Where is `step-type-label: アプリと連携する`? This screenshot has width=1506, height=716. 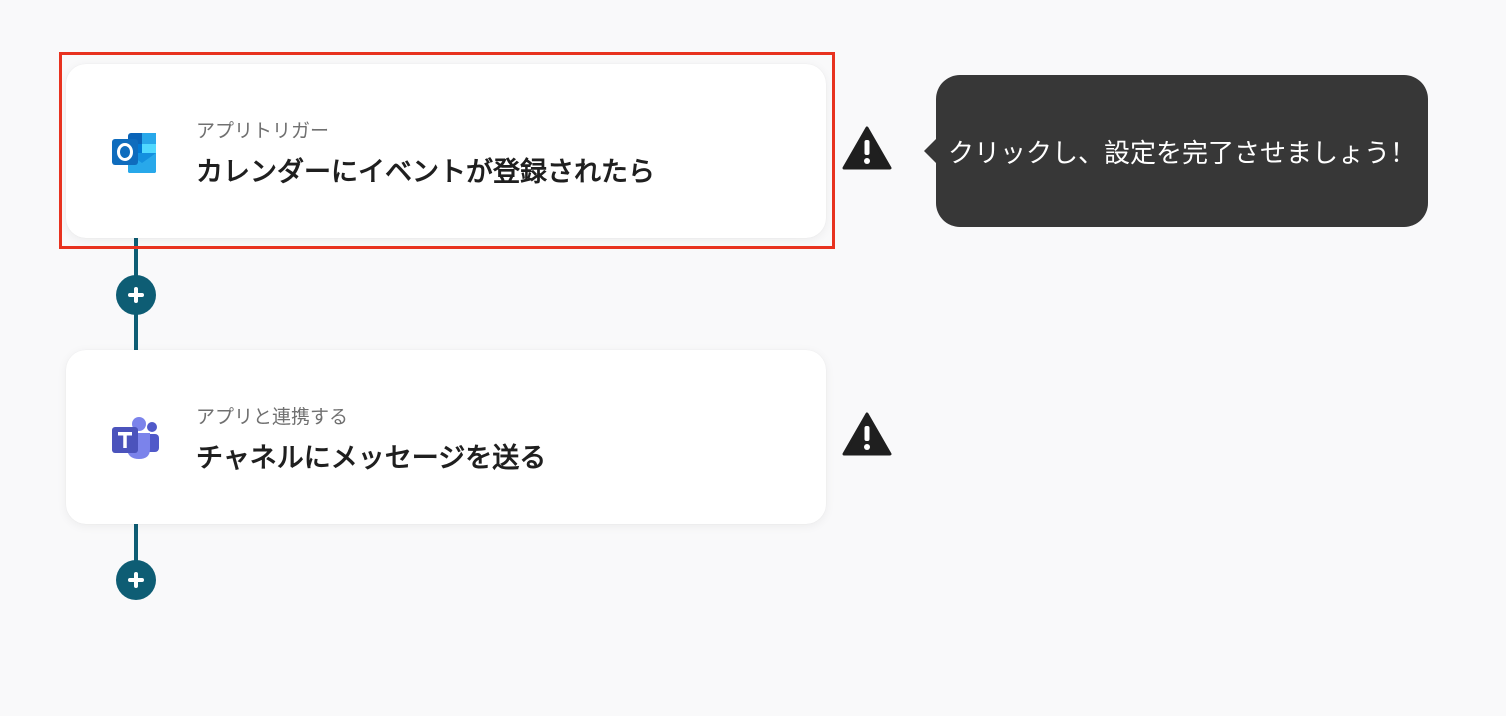 step-type-label: アプリと連携する is located at coordinates (272, 417).